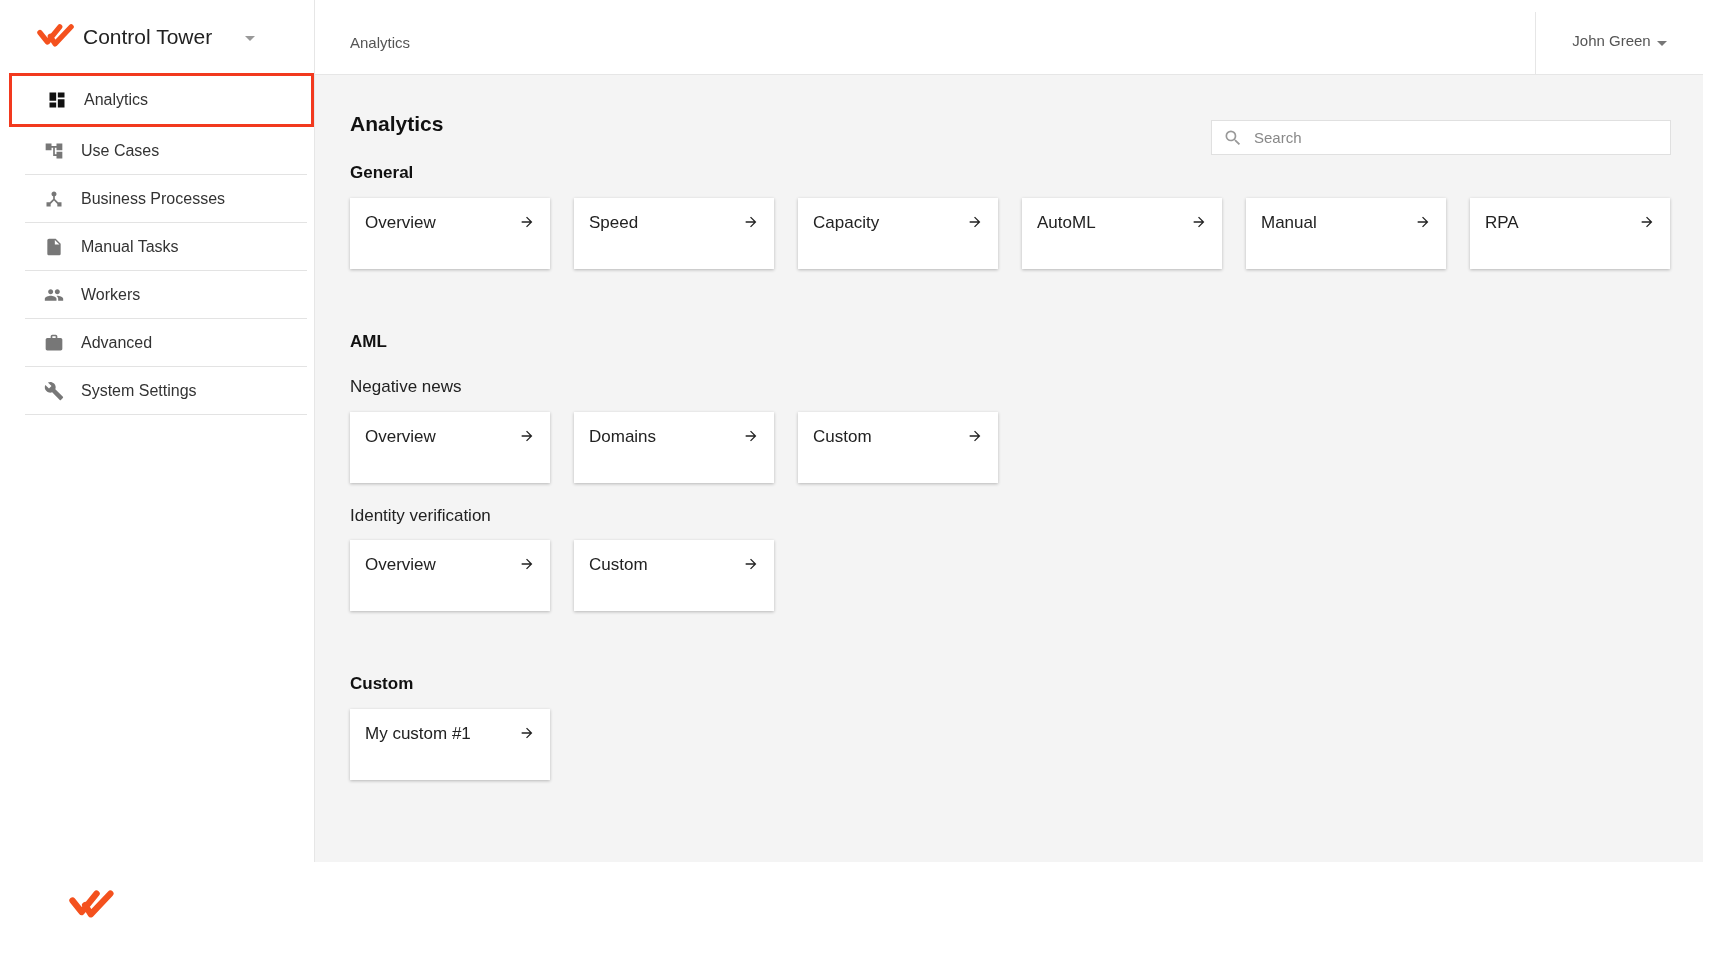 The image size is (1730, 959). What do you see at coordinates (614, 222) in the screenshot?
I see `card-title: Speed` at bounding box center [614, 222].